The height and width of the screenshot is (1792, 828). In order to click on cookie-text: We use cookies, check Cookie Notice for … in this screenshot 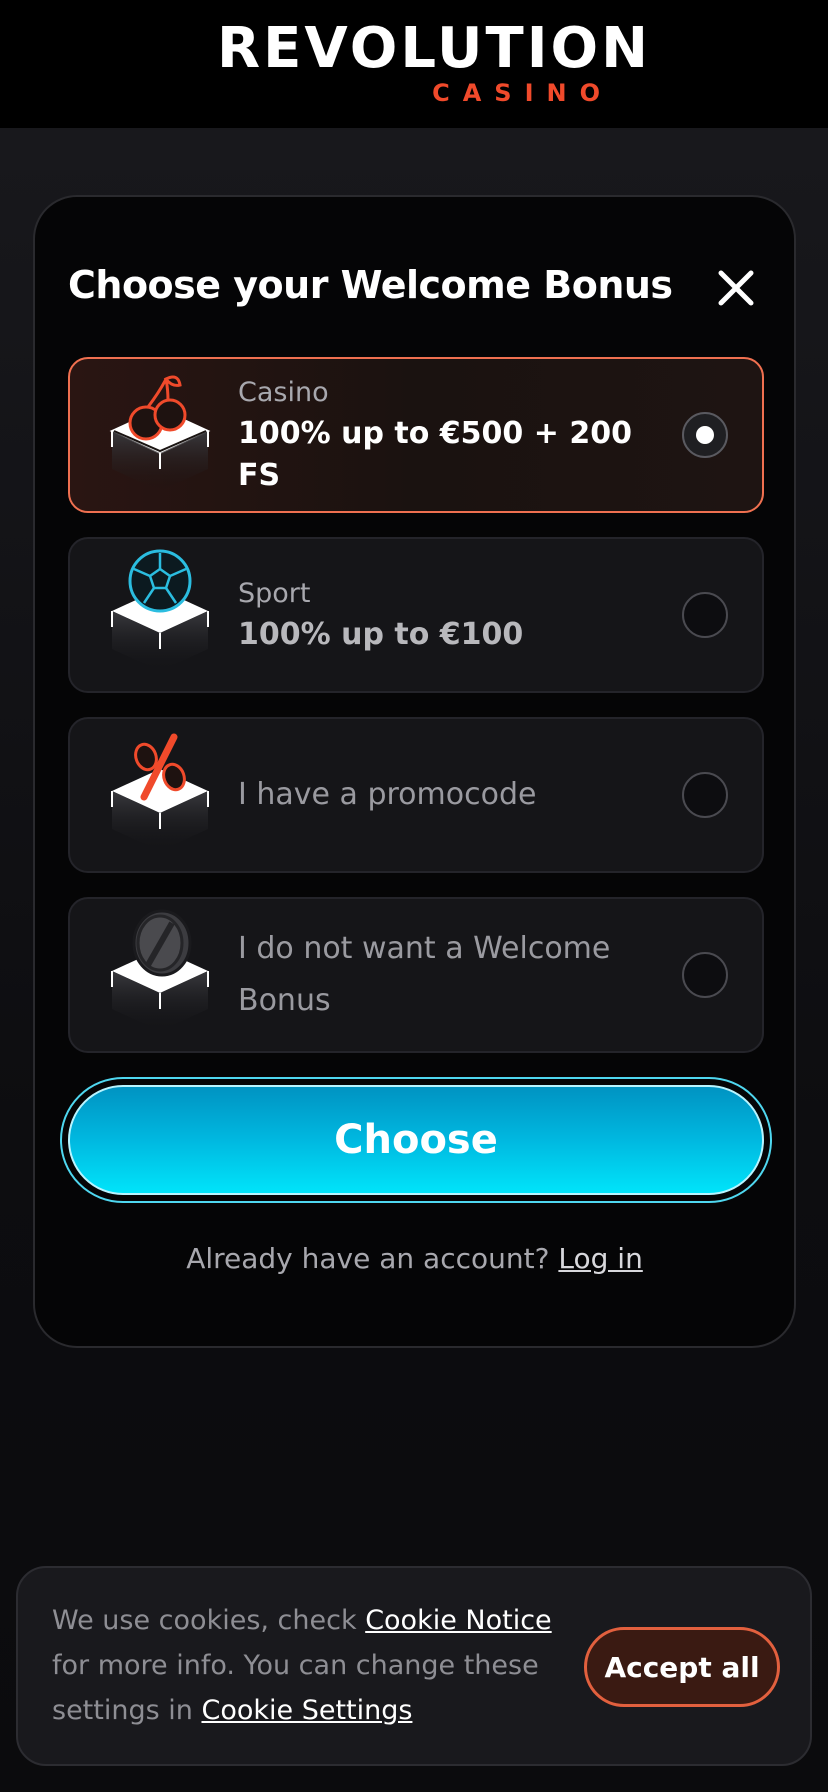, I will do `click(302, 1665)`.